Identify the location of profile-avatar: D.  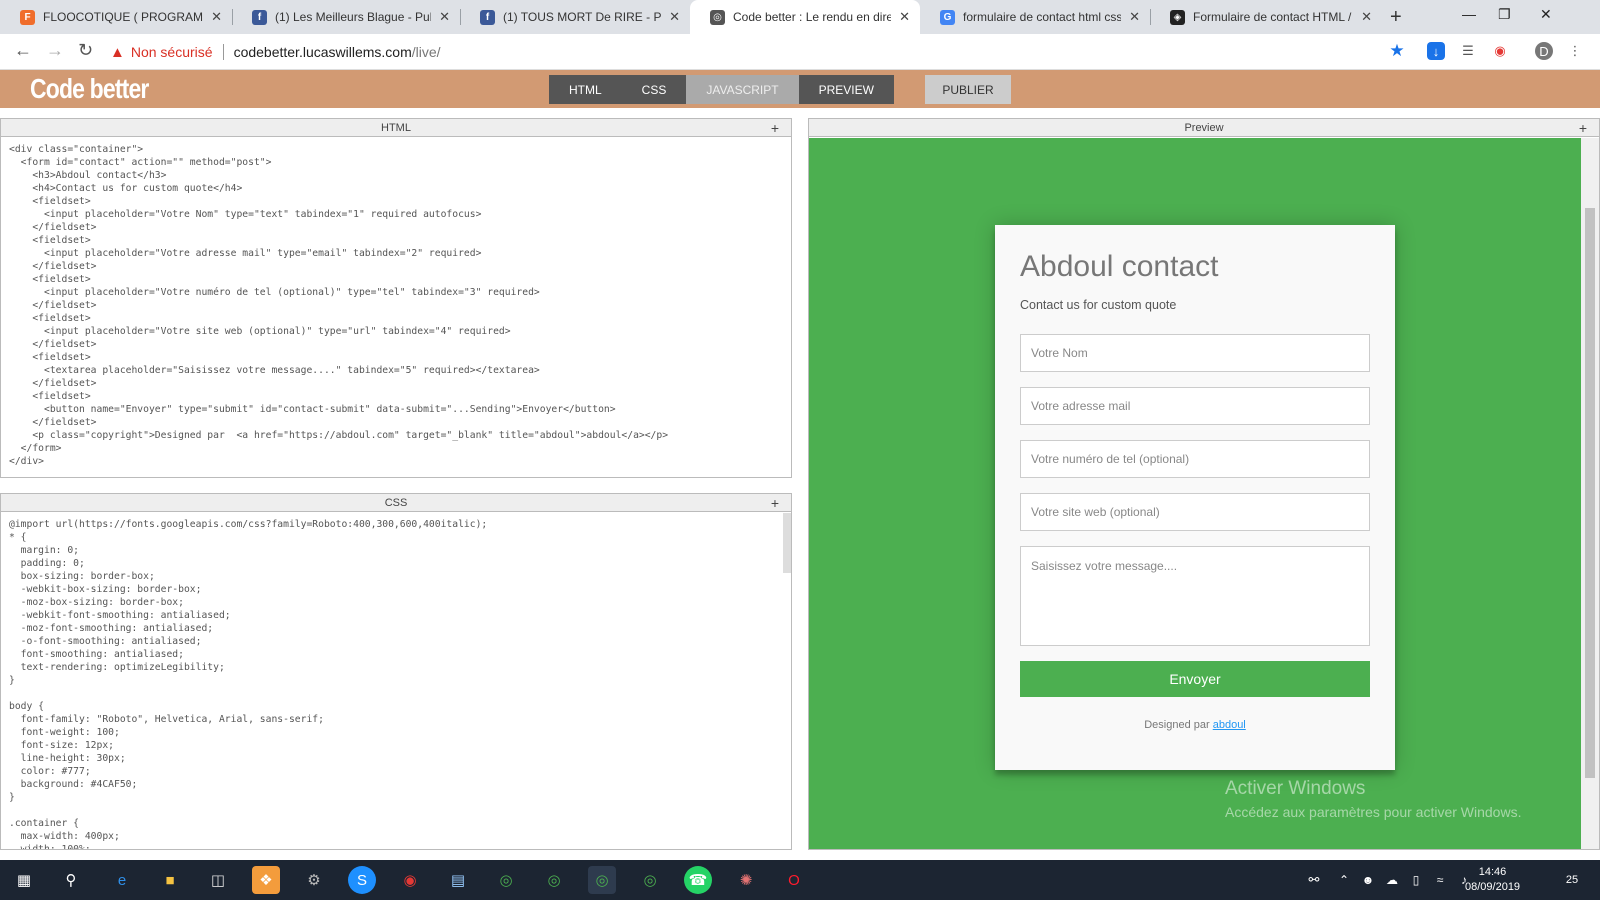
(1544, 51).